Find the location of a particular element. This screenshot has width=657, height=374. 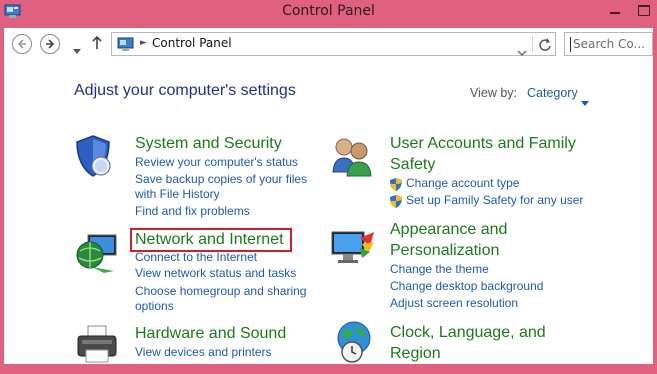

link-connect-internet: Connect to the Internet is located at coordinates (196, 257).